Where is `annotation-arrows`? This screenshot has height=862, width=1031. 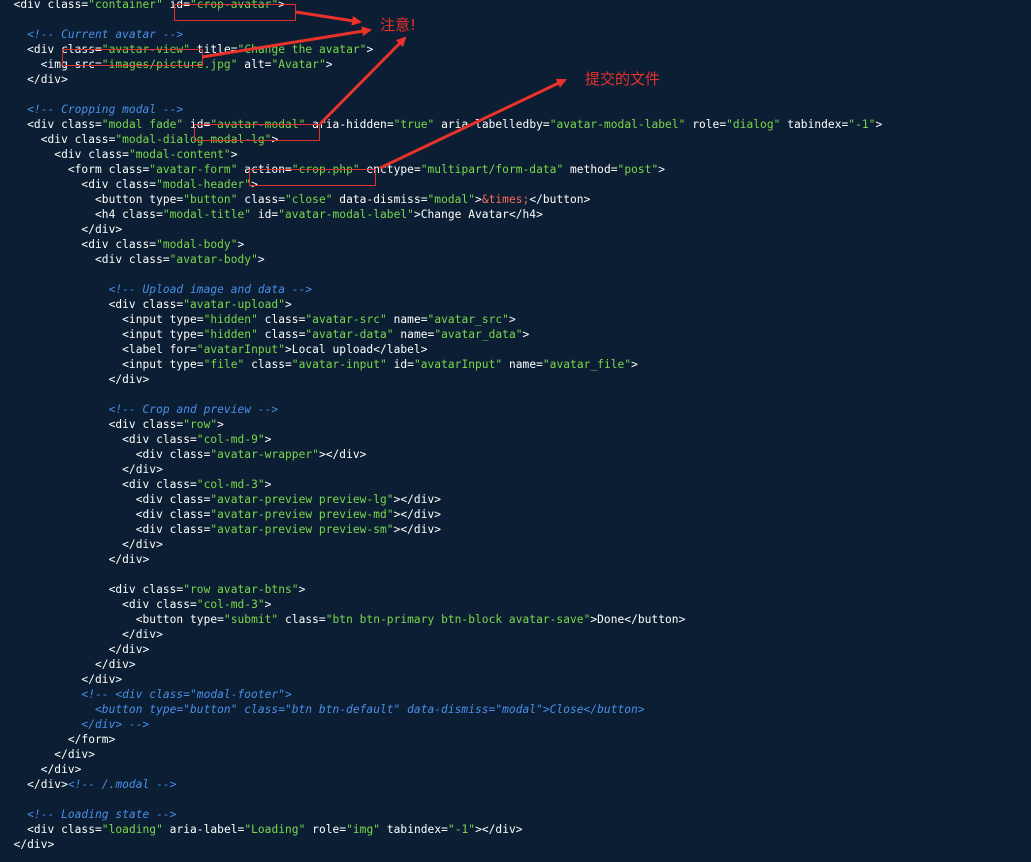 annotation-arrows is located at coordinates (384, 90).